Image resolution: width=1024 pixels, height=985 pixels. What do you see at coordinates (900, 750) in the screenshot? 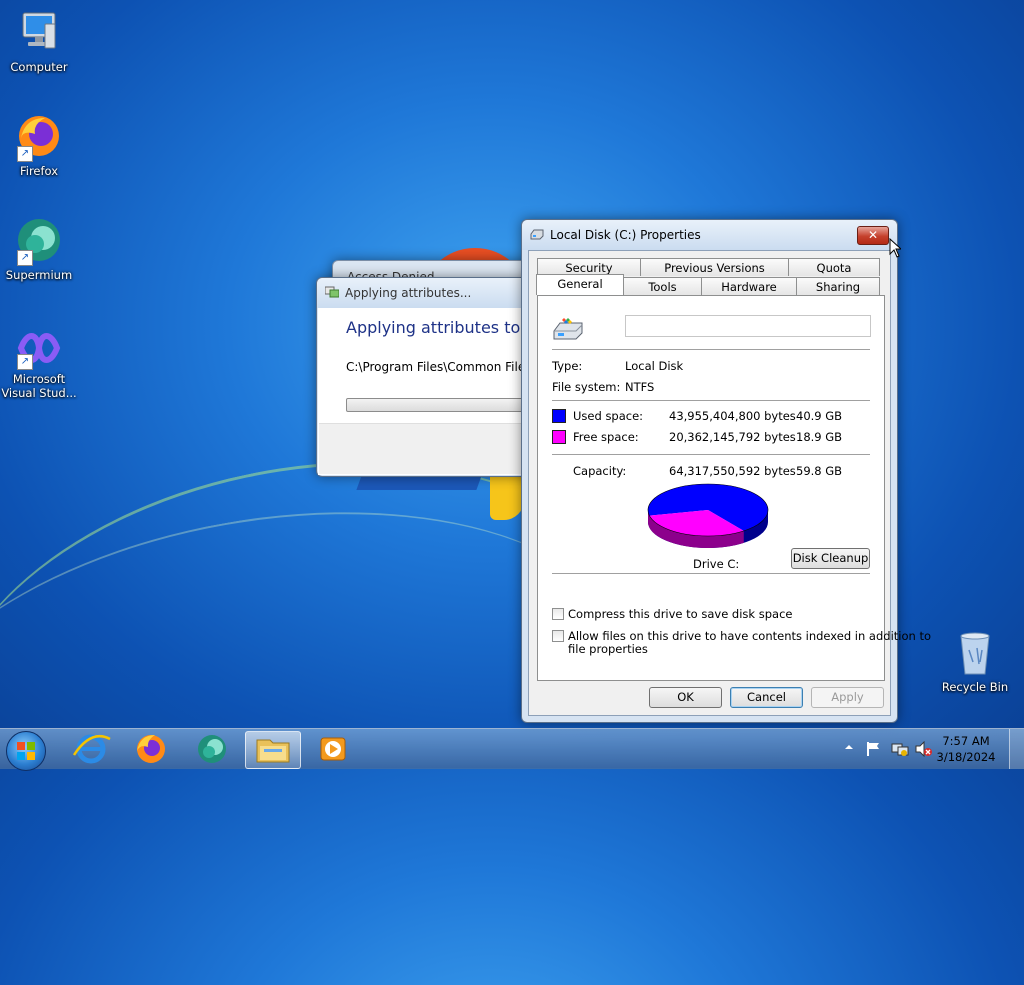
I see `network-icon` at bounding box center [900, 750].